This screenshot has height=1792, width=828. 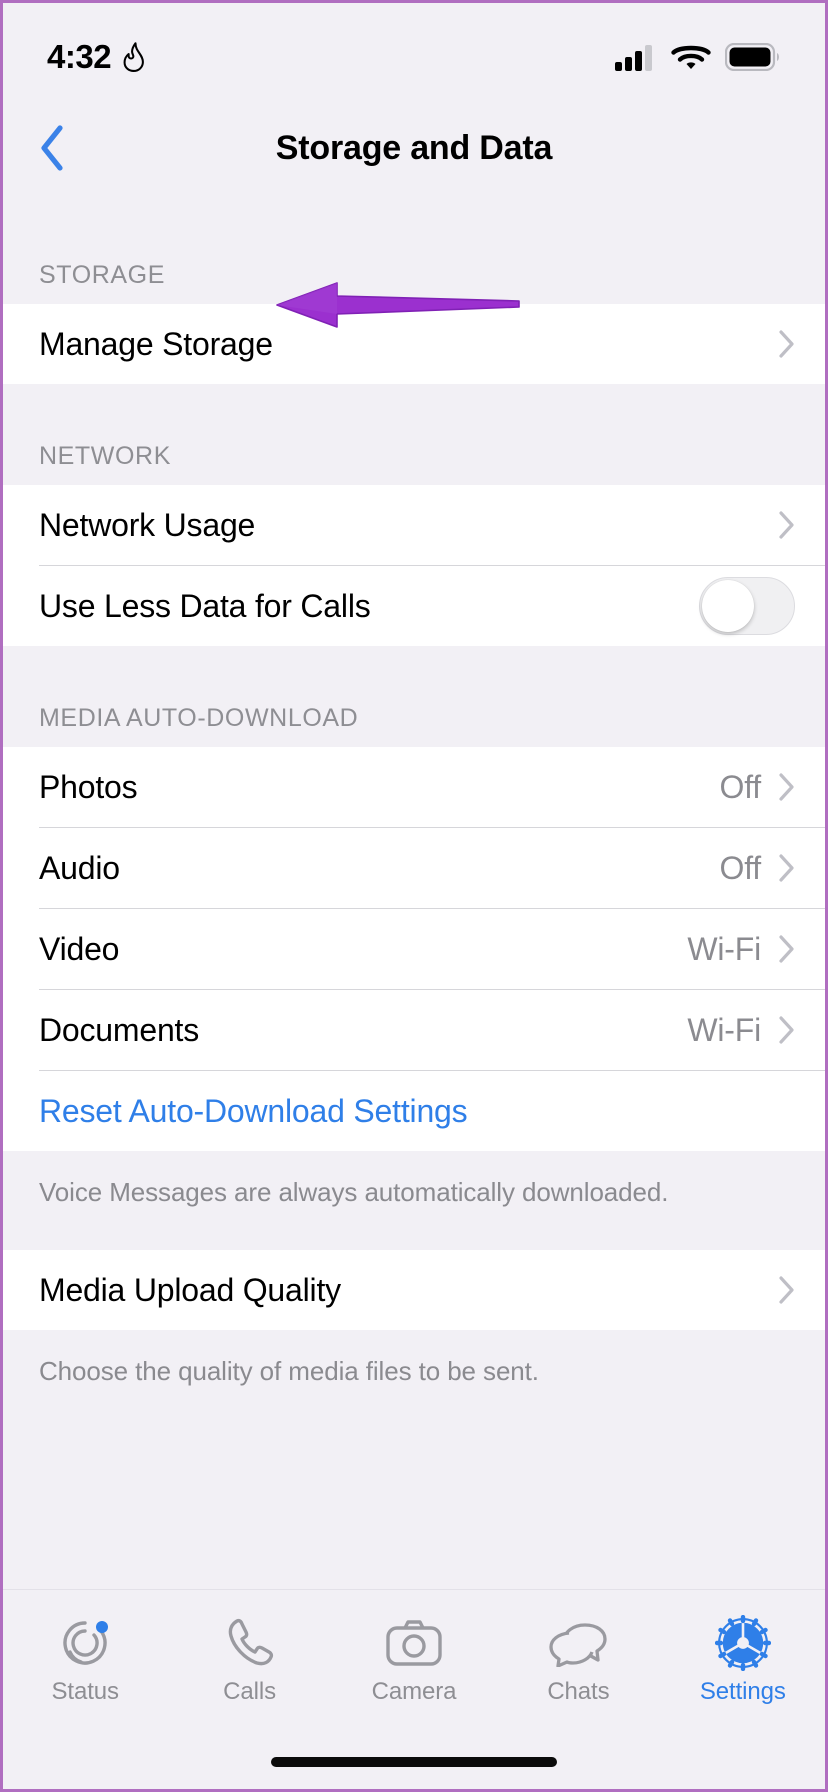 What do you see at coordinates (414, 1762) in the screenshot?
I see `home-indicator` at bounding box center [414, 1762].